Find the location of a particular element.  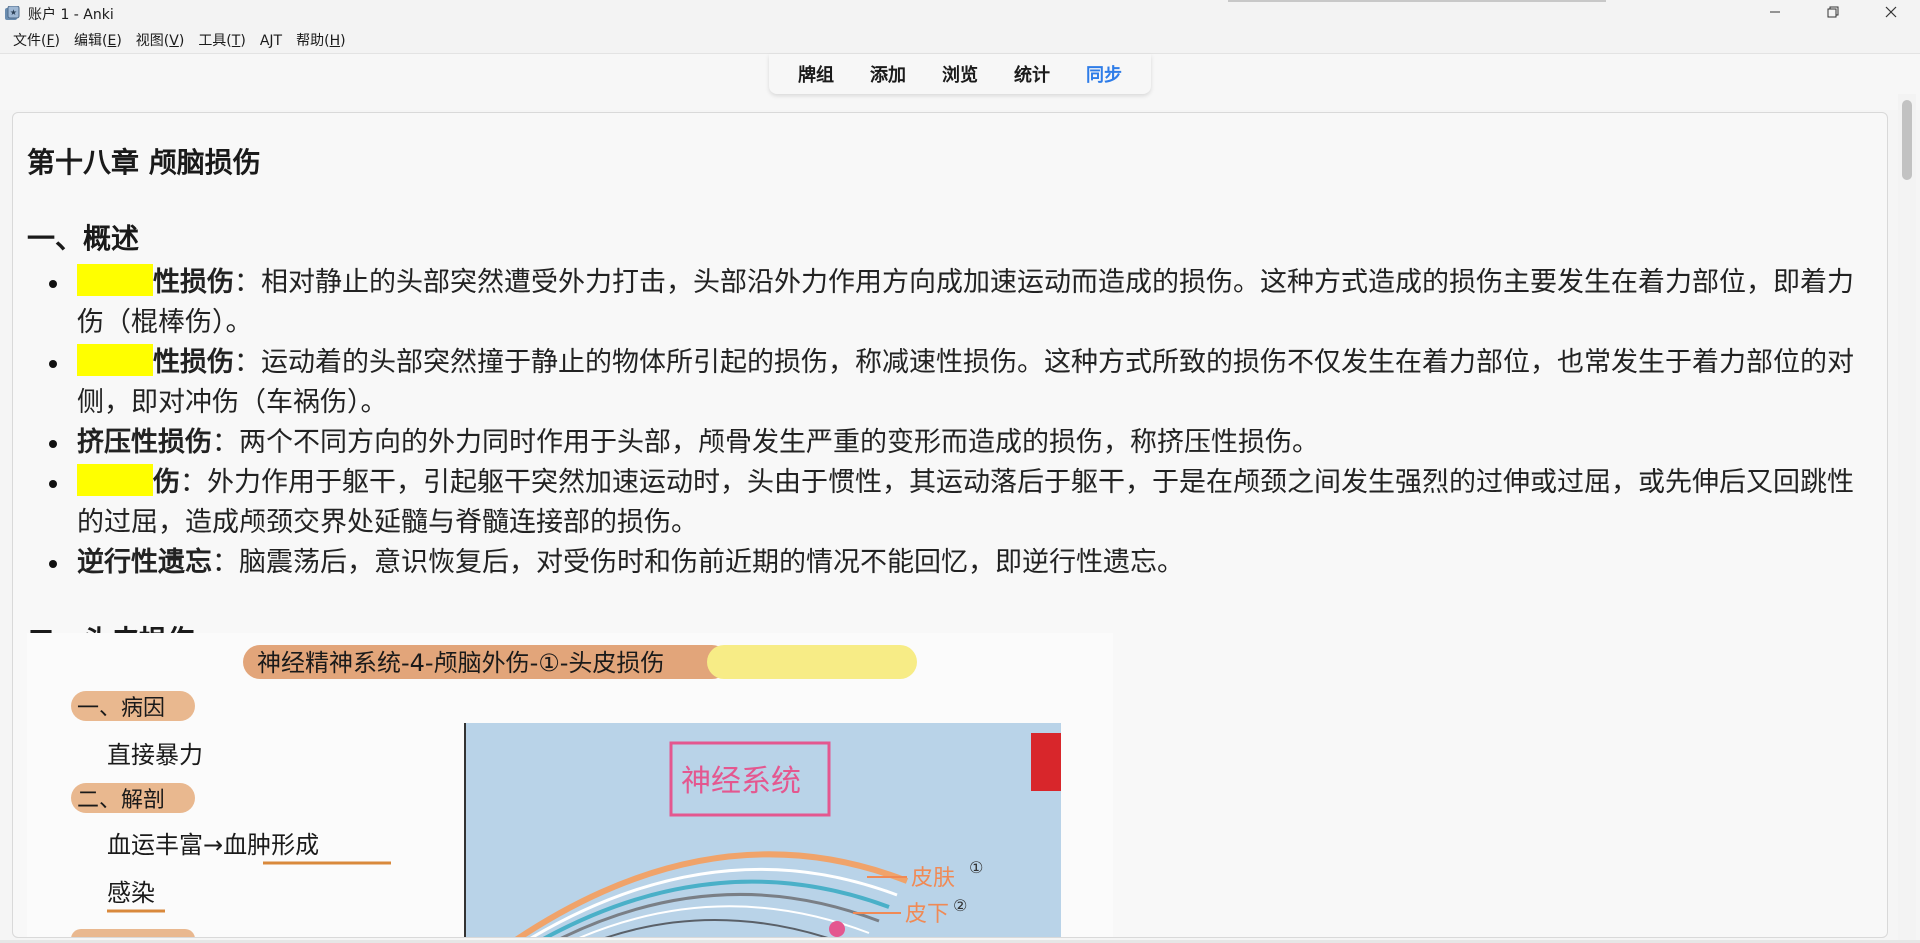

minimize-icon is located at coordinates (1775, 14).